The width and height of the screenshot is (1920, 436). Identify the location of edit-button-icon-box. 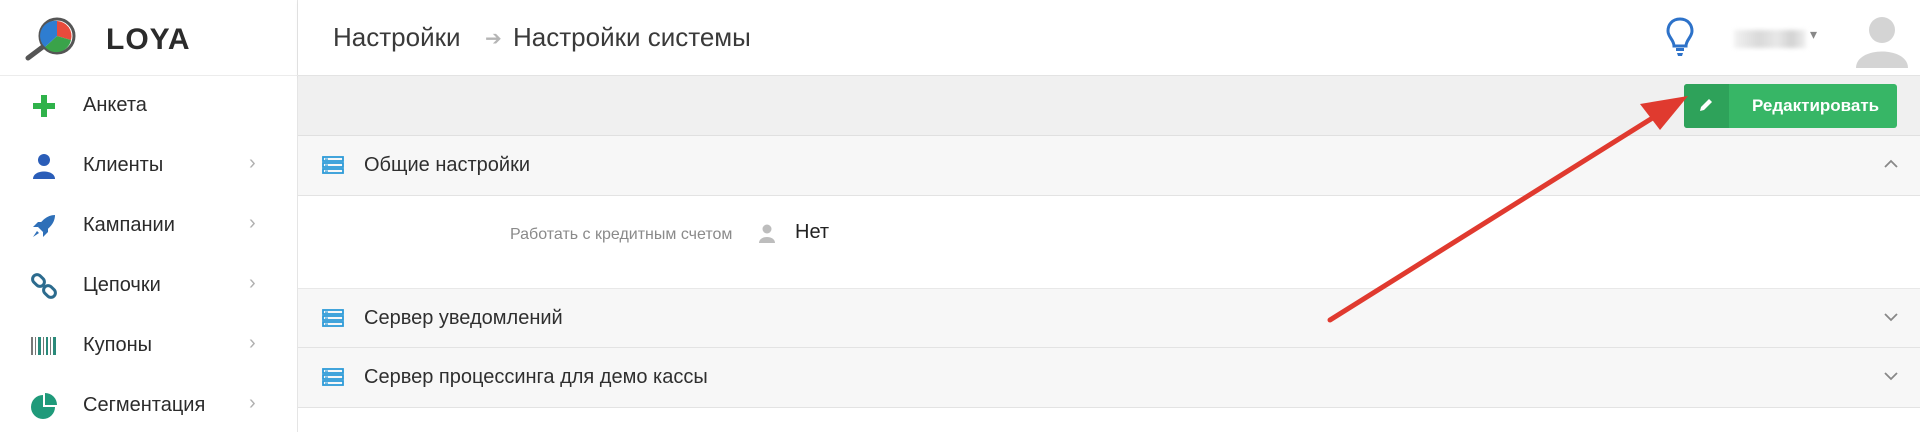
(1706, 106).